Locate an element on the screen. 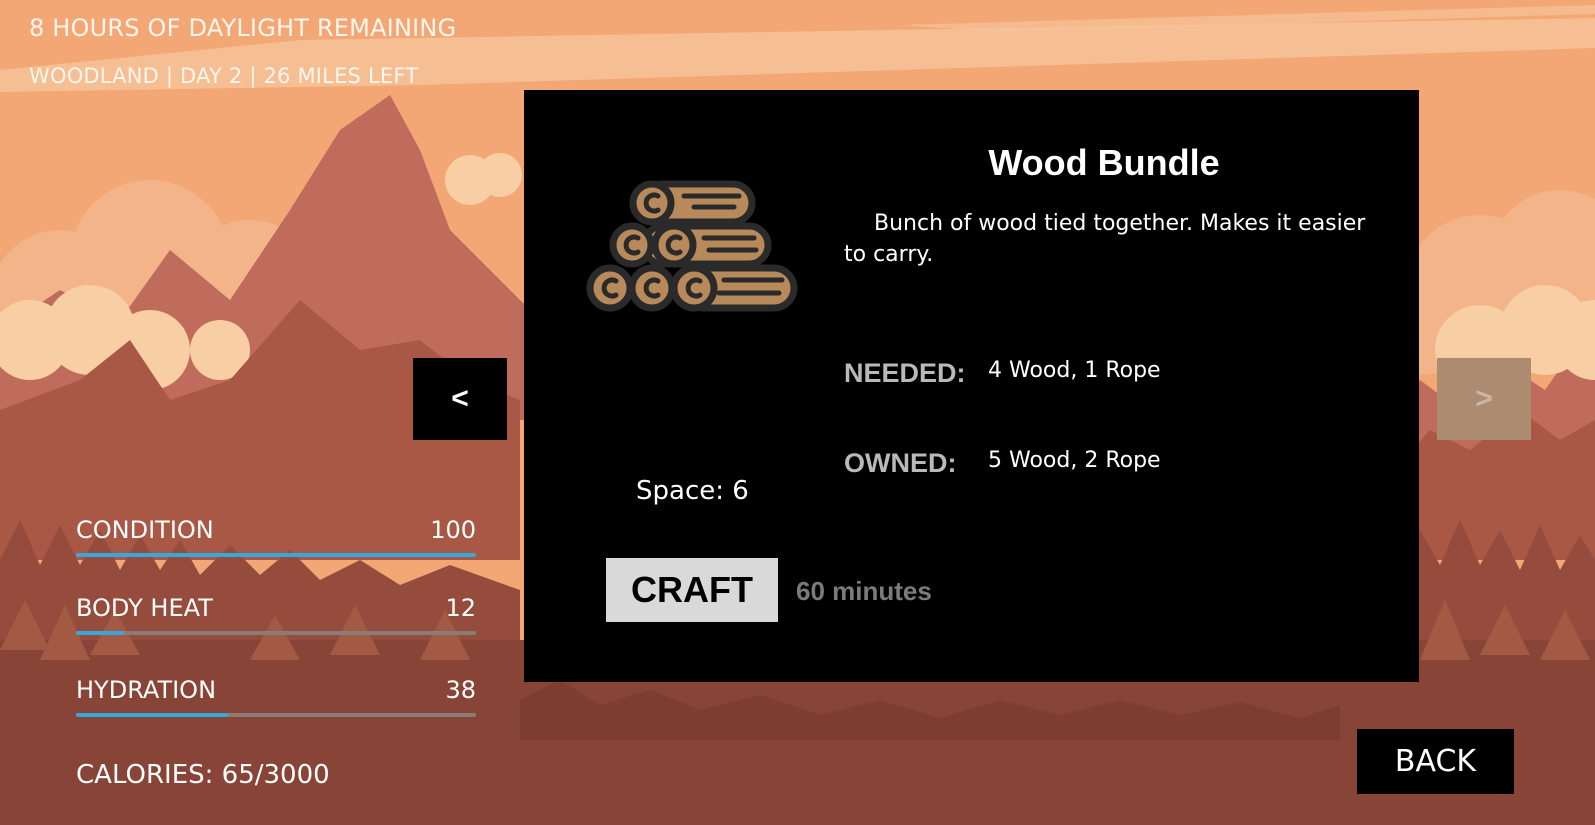 Image resolution: width=1595 pixels, height=825 pixels. owned-label: OWNED: is located at coordinates (900, 463).